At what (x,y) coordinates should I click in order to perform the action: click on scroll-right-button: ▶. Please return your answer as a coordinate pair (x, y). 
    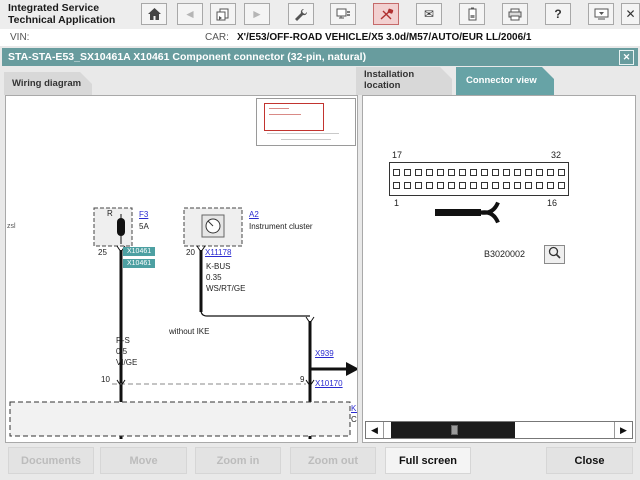
    Looking at the image, I should click on (623, 430).